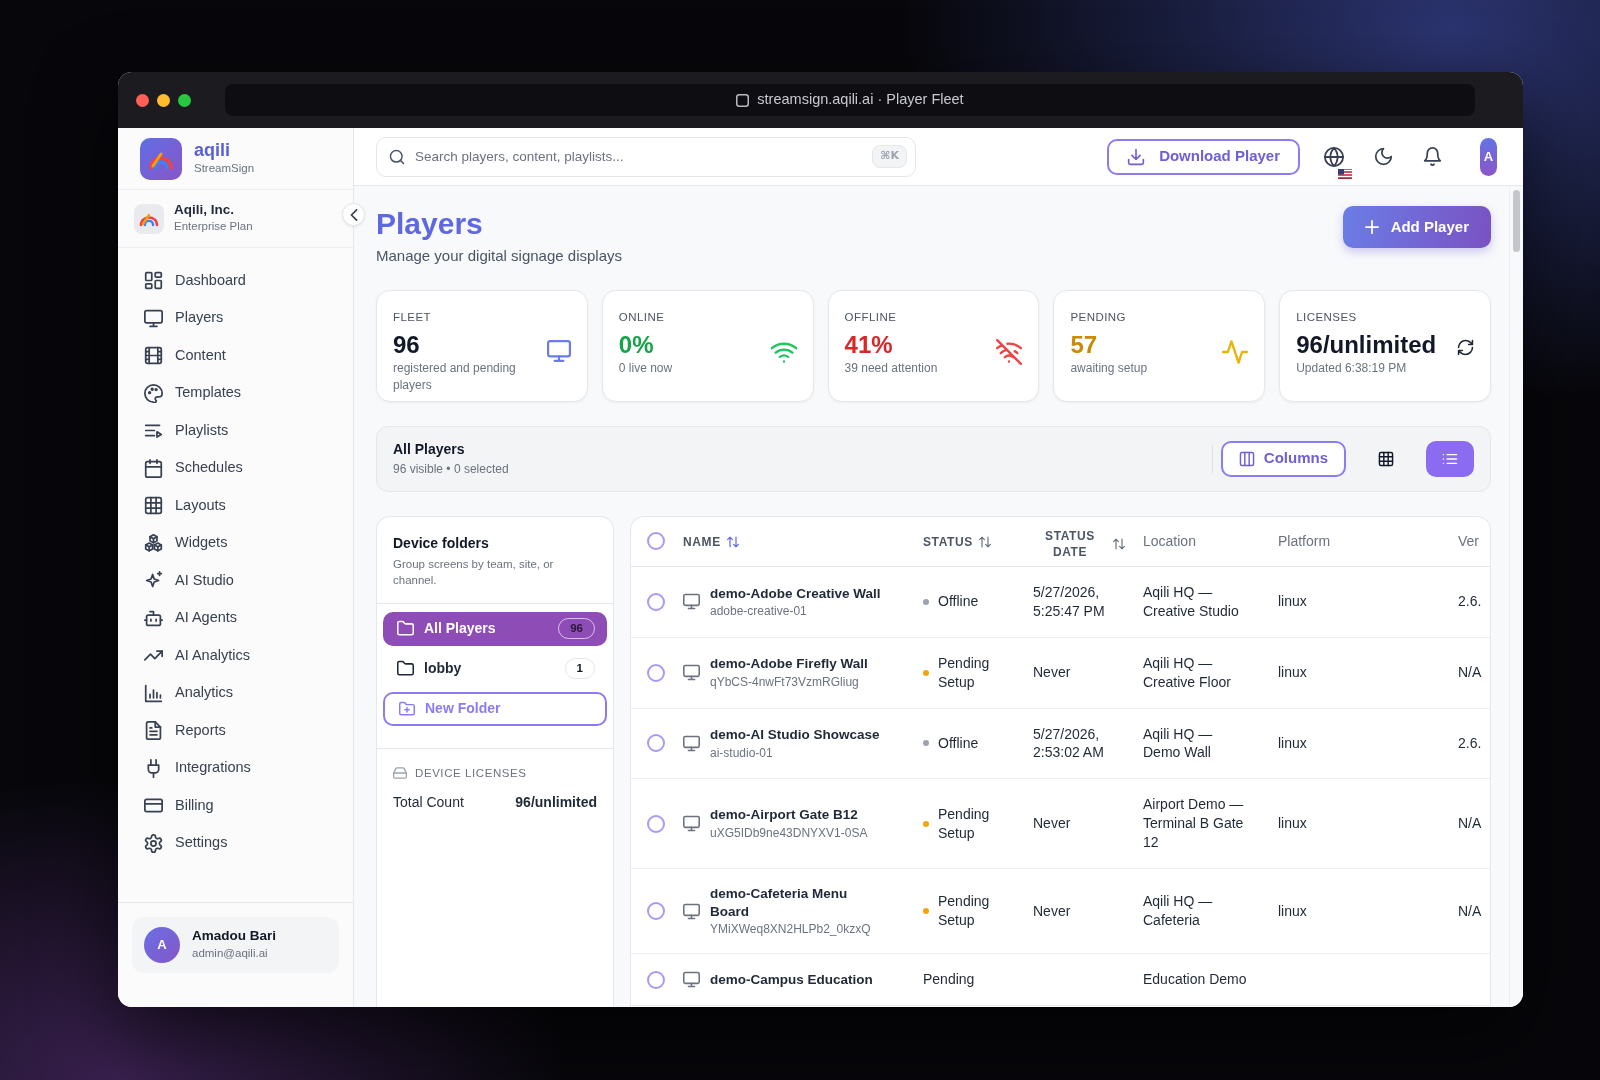 The image size is (1600, 1080). I want to click on calendar-icon, so click(153, 468).